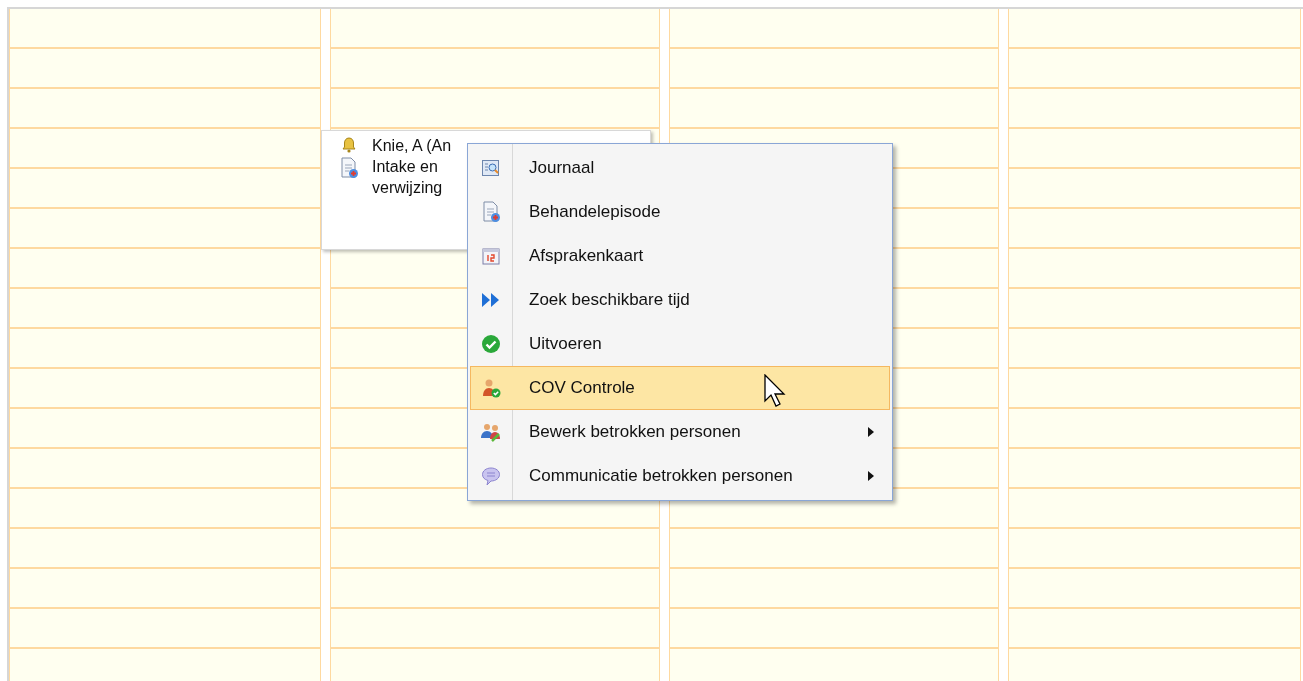 This screenshot has width=1303, height=681. Describe the element at coordinates (412, 146) in the screenshot. I see `appointment-text: Knie, A (An` at that location.